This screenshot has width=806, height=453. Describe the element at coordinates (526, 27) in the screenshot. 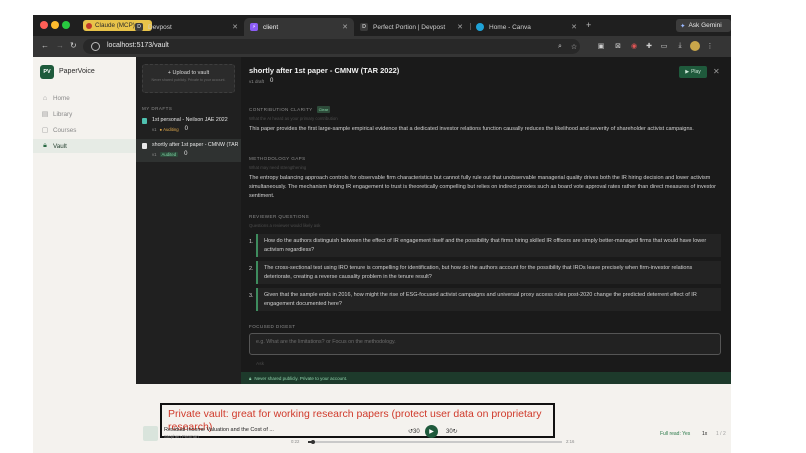

I see `tab-canva: Home - Canva ✕` at that location.